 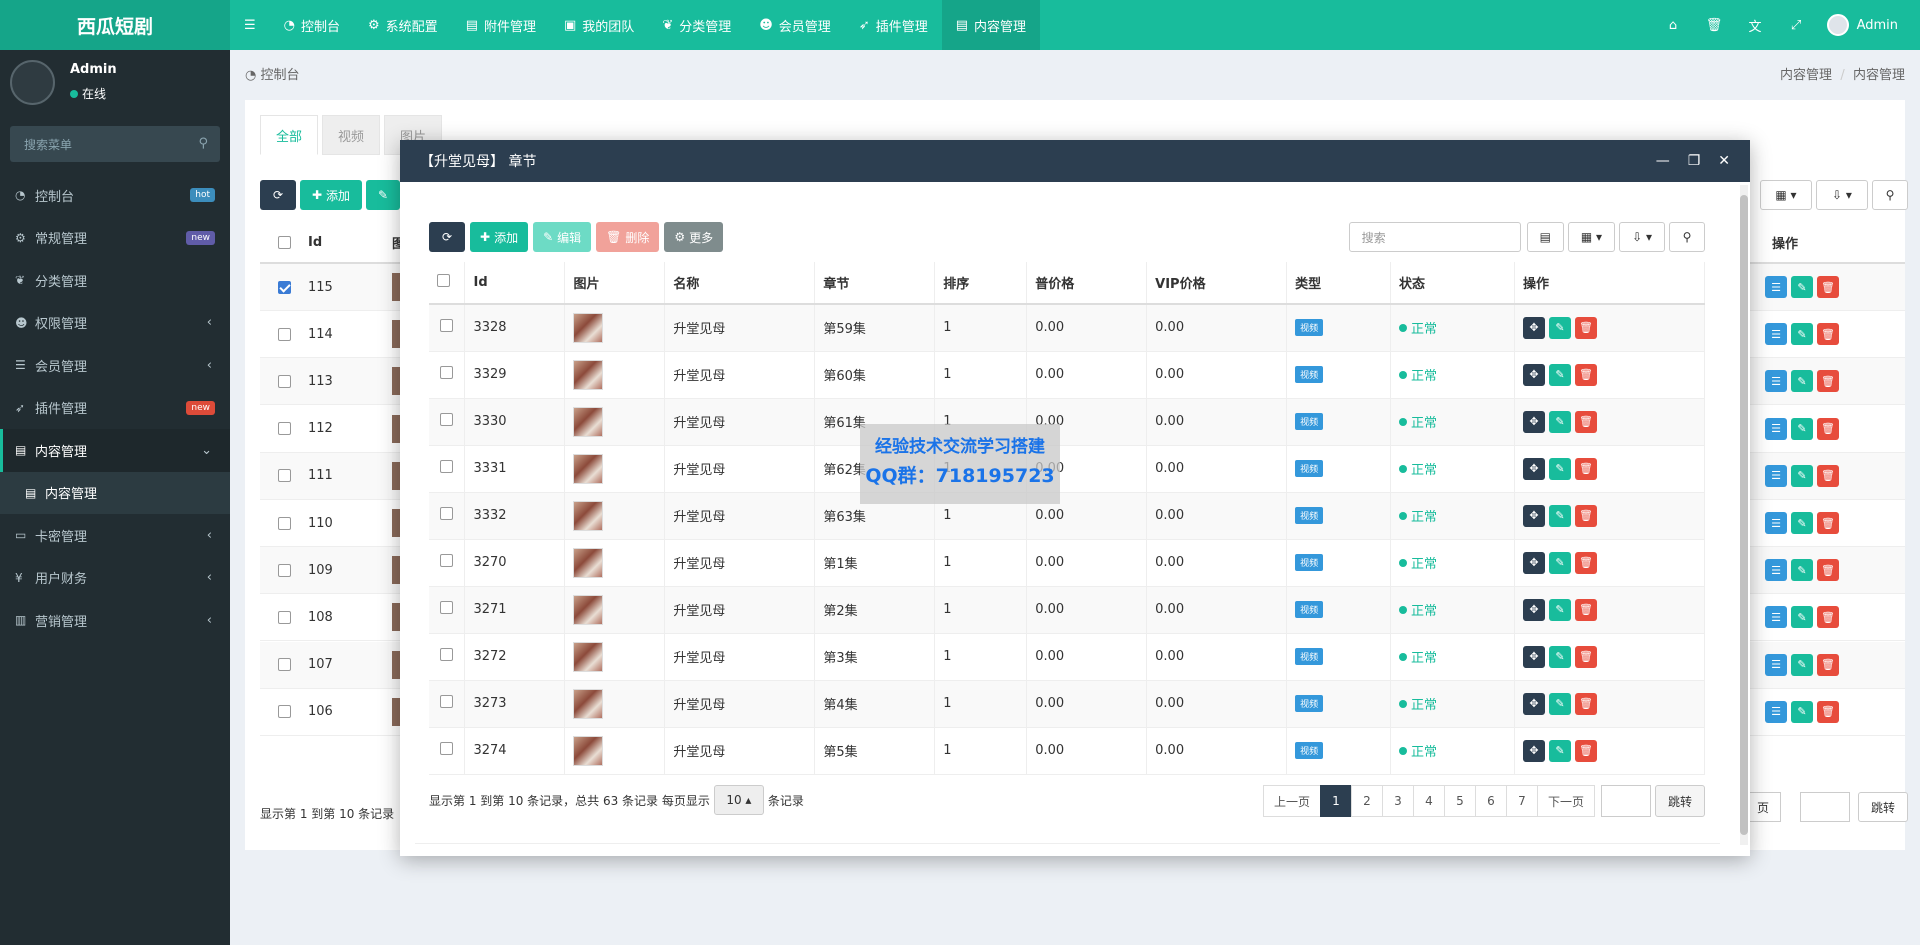 I want to click on sidebar-item: ☰ 会员管理 ‹, so click(x=115, y=365).